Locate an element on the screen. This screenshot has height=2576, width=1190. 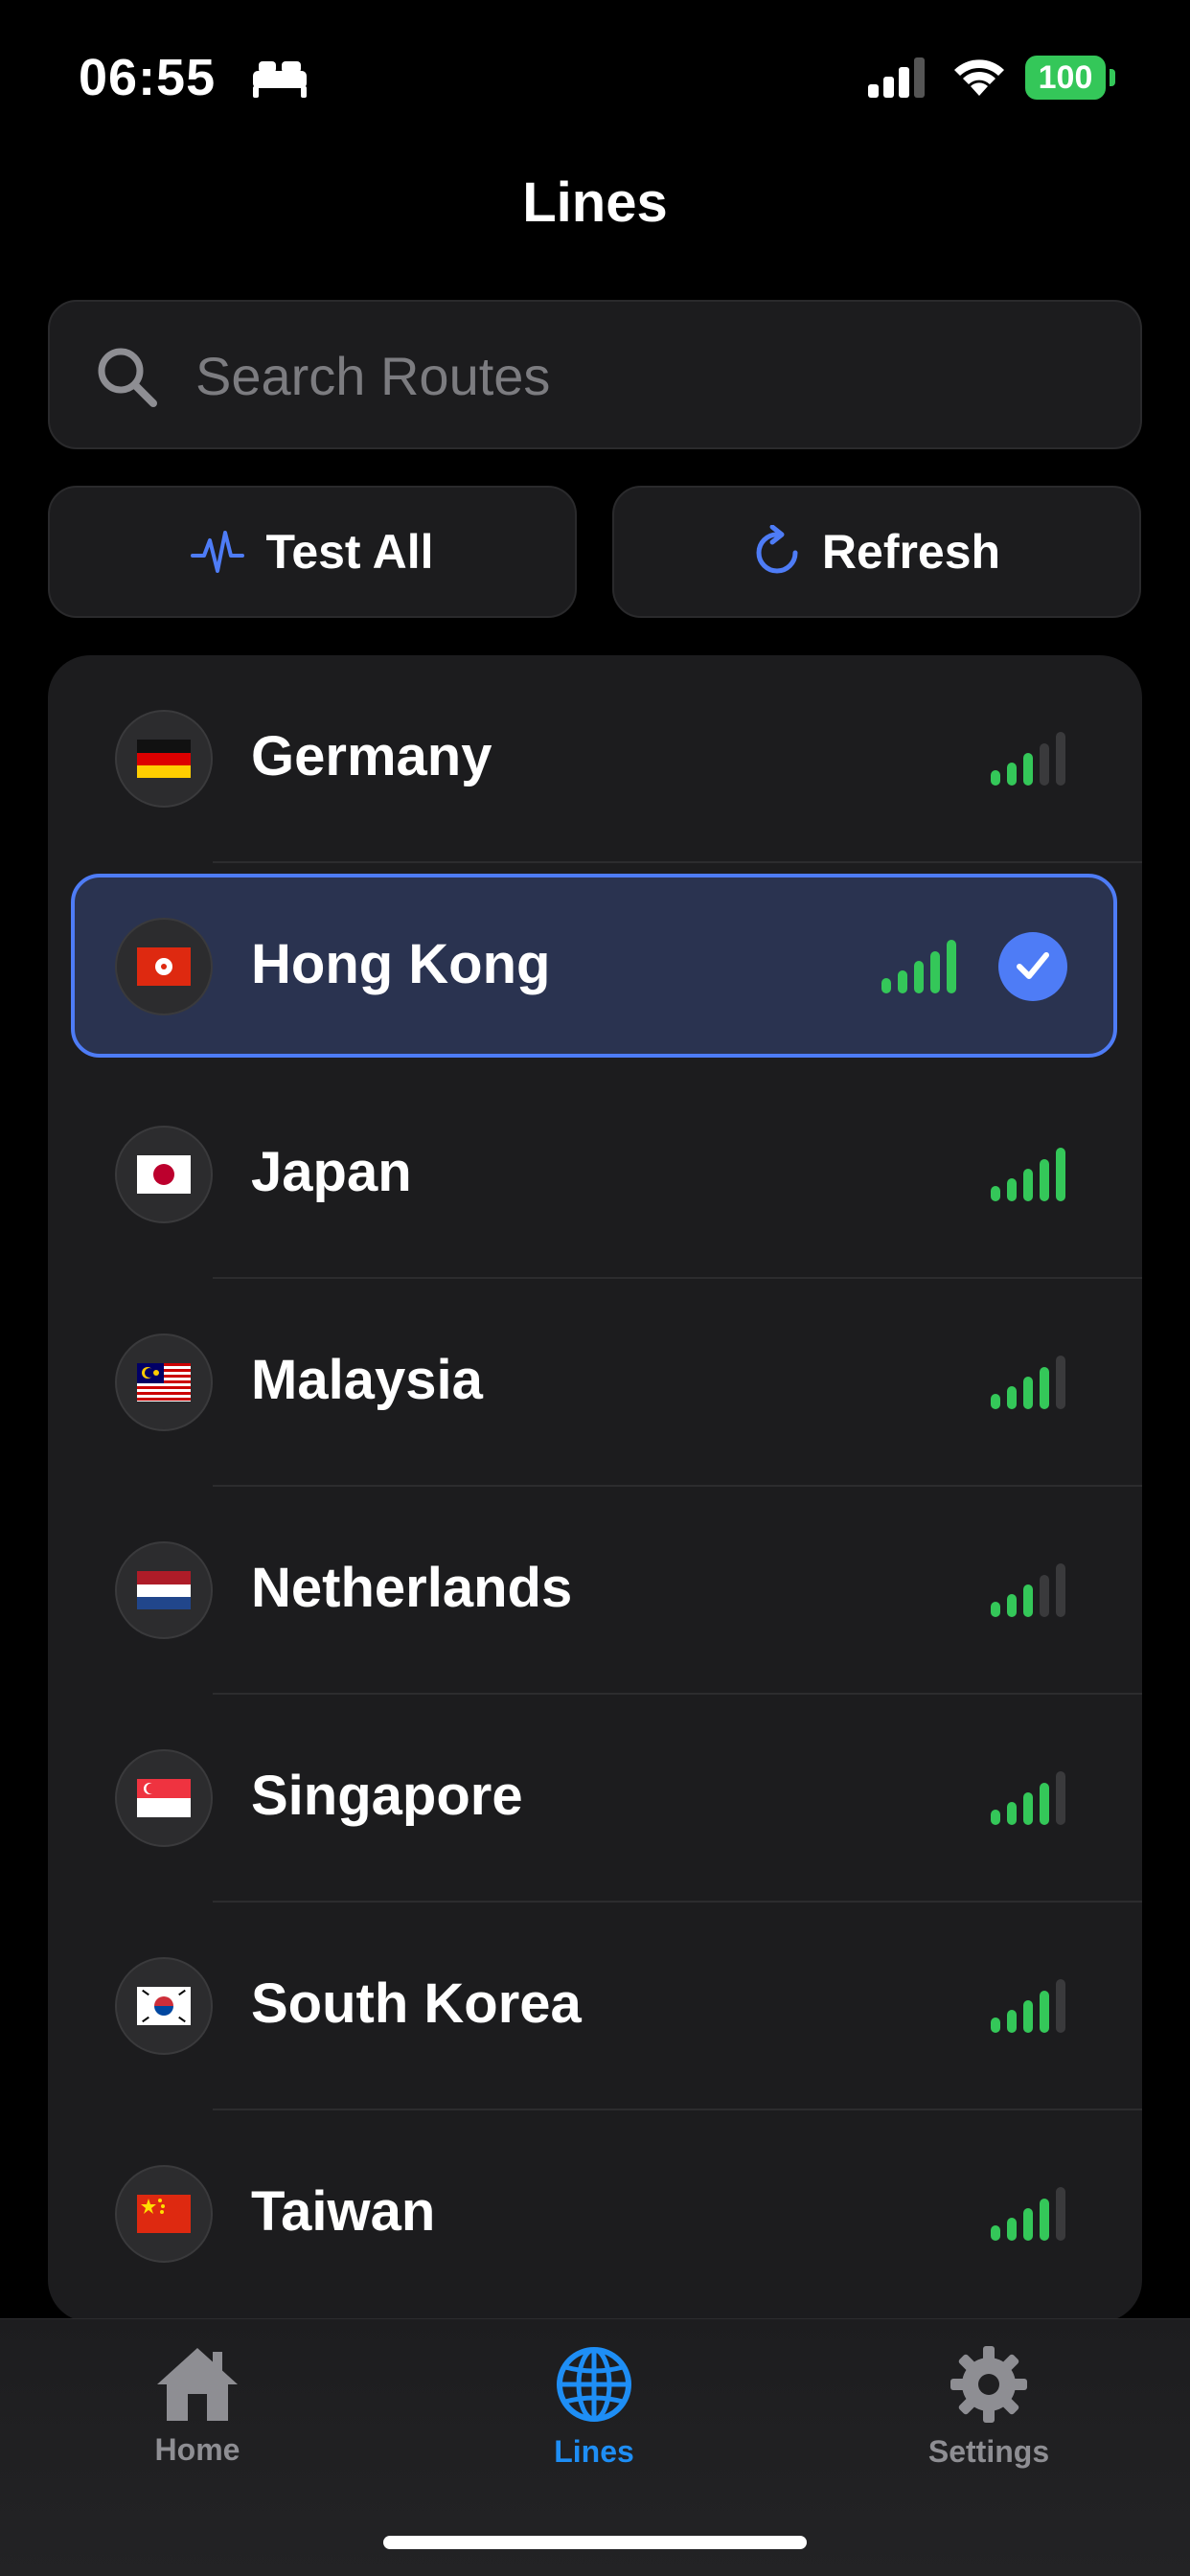
route-country-name: Hong Kong is located at coordinates (401, 964).